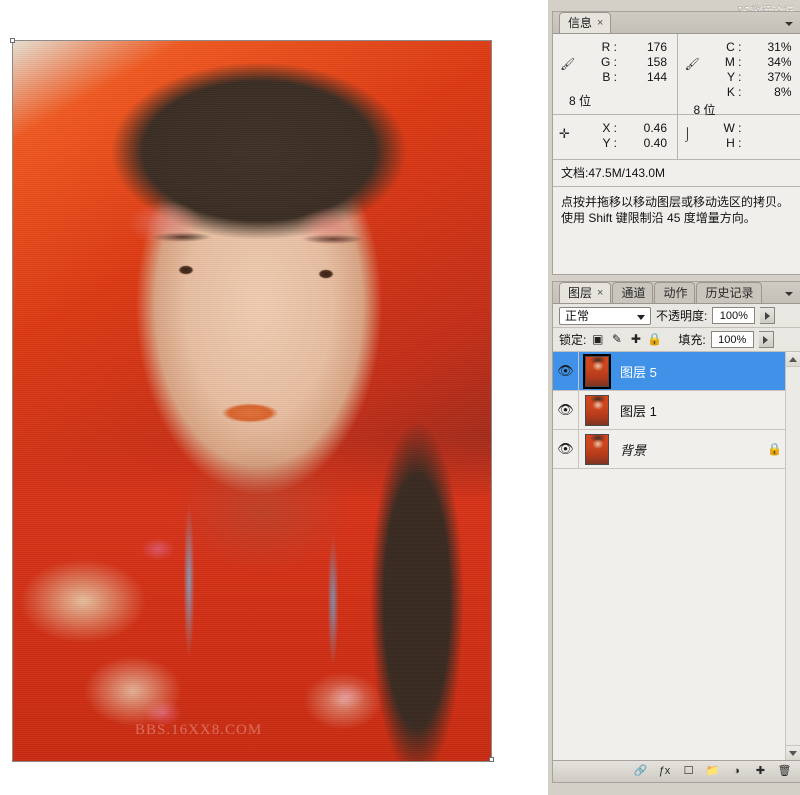 This screenshot has width=800, height=795. What do you see at coordinates (792, 556) in the screenshot?
I see `layers-scrollbar` at bounding box center [792, 556].